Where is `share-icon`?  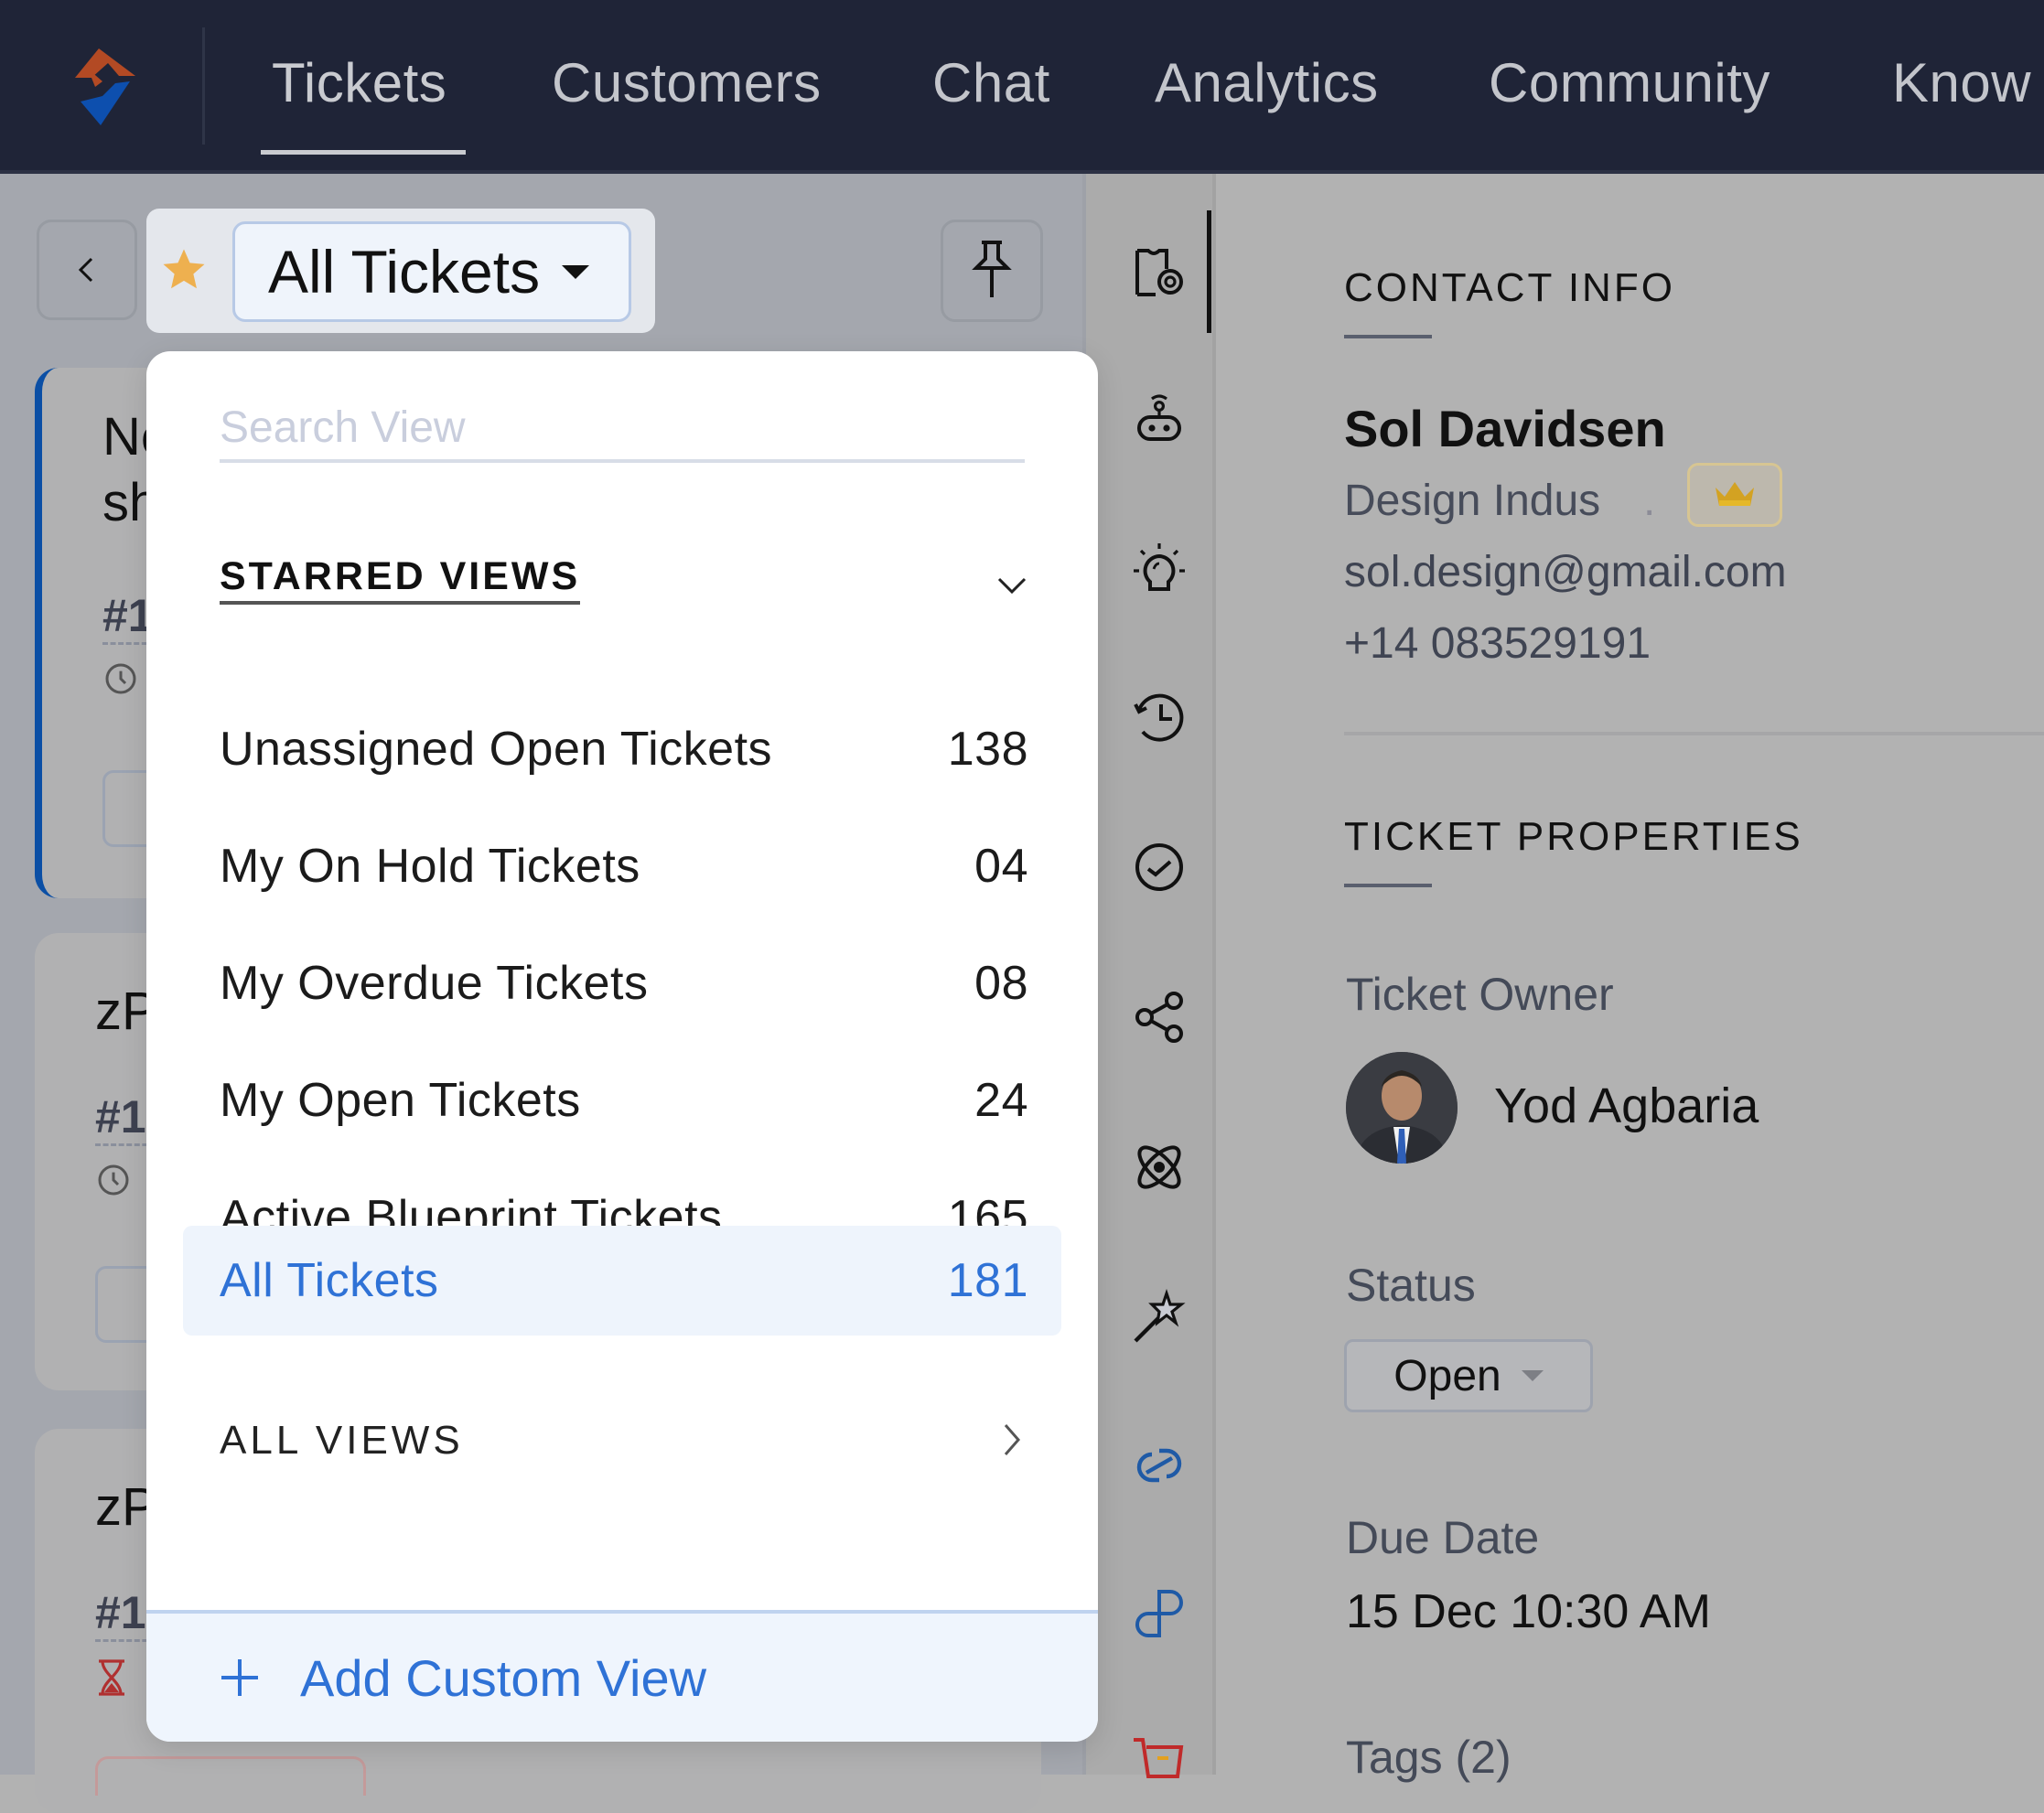 share-icon is located at coordinates (1159, 1017).